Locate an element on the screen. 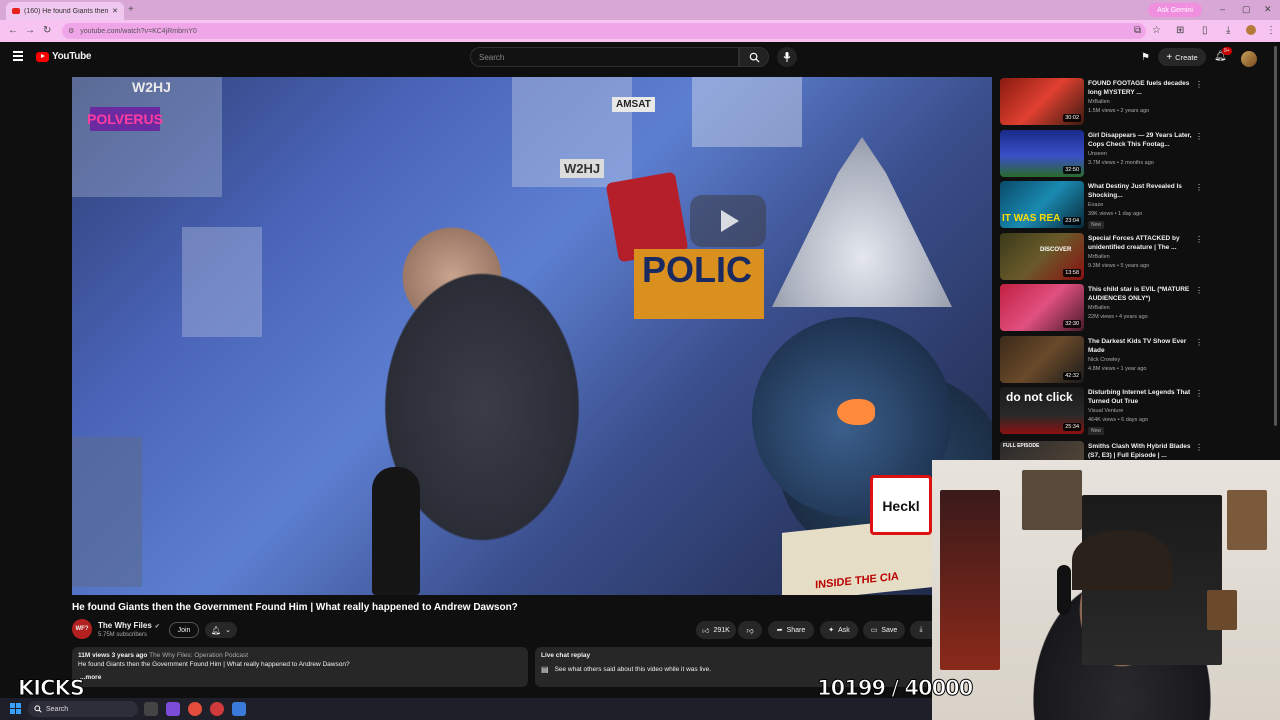  maximize-button: ▢ is located at coordinates (1246, 9).